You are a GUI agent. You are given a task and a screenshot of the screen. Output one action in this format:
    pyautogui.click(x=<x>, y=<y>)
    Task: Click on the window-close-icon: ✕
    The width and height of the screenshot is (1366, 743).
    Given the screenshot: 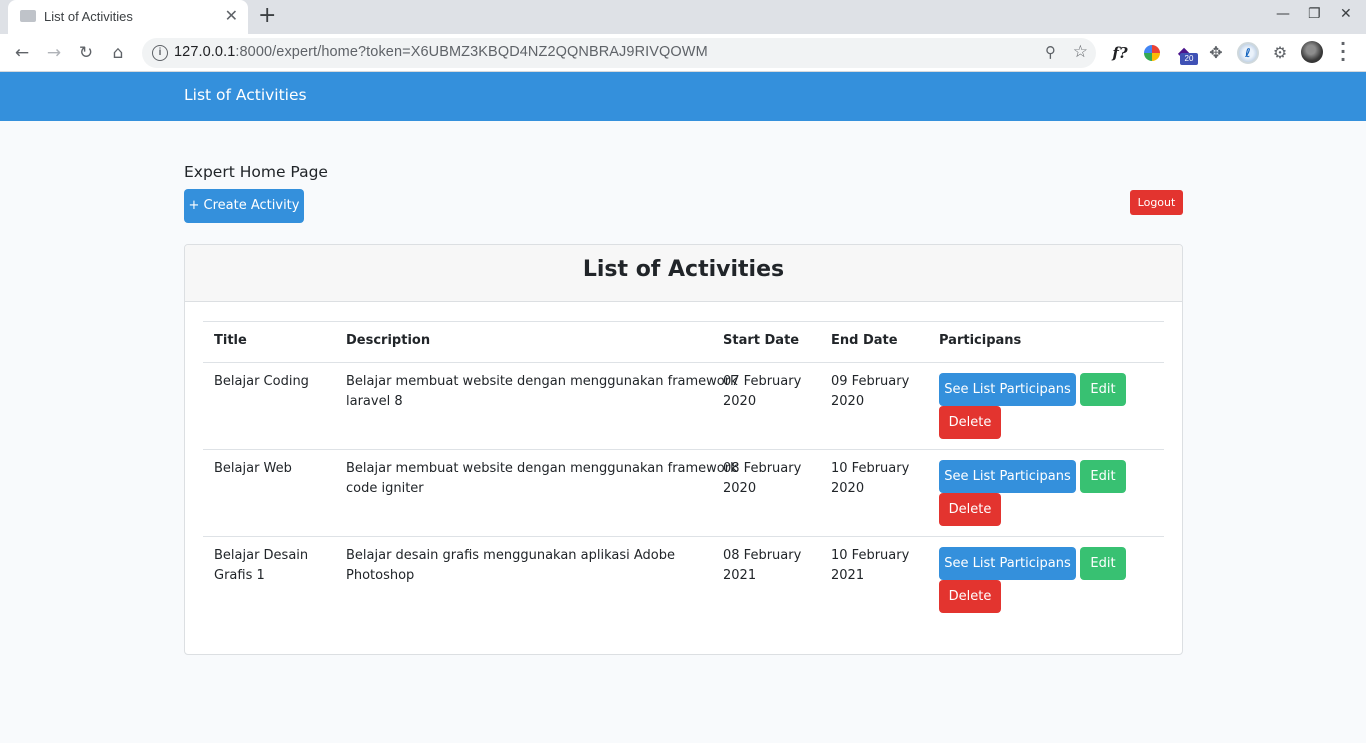 What is the action you would take?
    pyautogui.click(x=1346, y=14)
    